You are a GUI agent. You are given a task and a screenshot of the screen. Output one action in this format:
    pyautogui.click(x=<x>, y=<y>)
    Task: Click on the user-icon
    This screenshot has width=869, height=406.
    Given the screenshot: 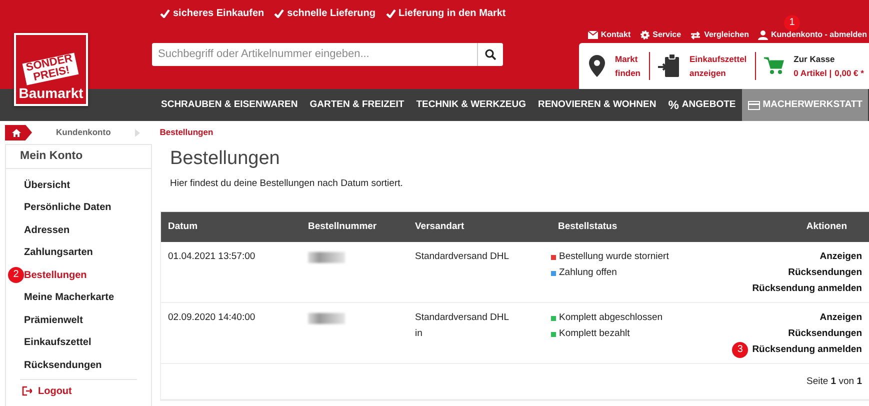 What is the action you would take?
    pyautogui.click(x=763, y=35)
    